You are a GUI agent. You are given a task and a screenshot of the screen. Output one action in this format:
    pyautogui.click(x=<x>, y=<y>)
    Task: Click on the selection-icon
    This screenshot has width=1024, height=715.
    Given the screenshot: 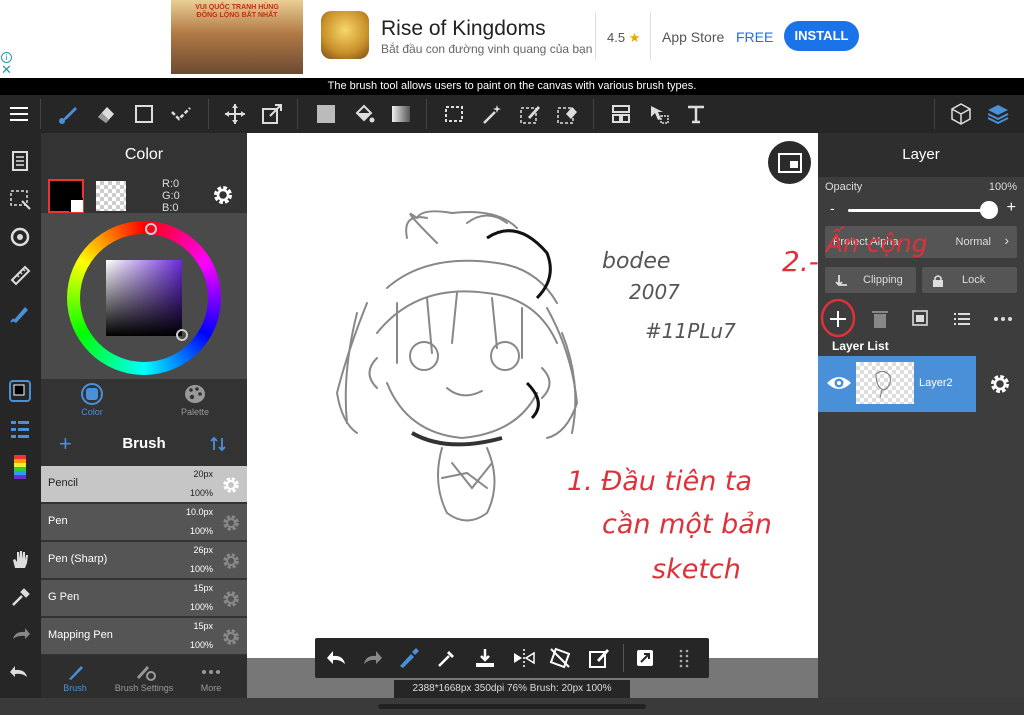 What is the action you would take?
    pyautogui.click(x=20, y=199)
    